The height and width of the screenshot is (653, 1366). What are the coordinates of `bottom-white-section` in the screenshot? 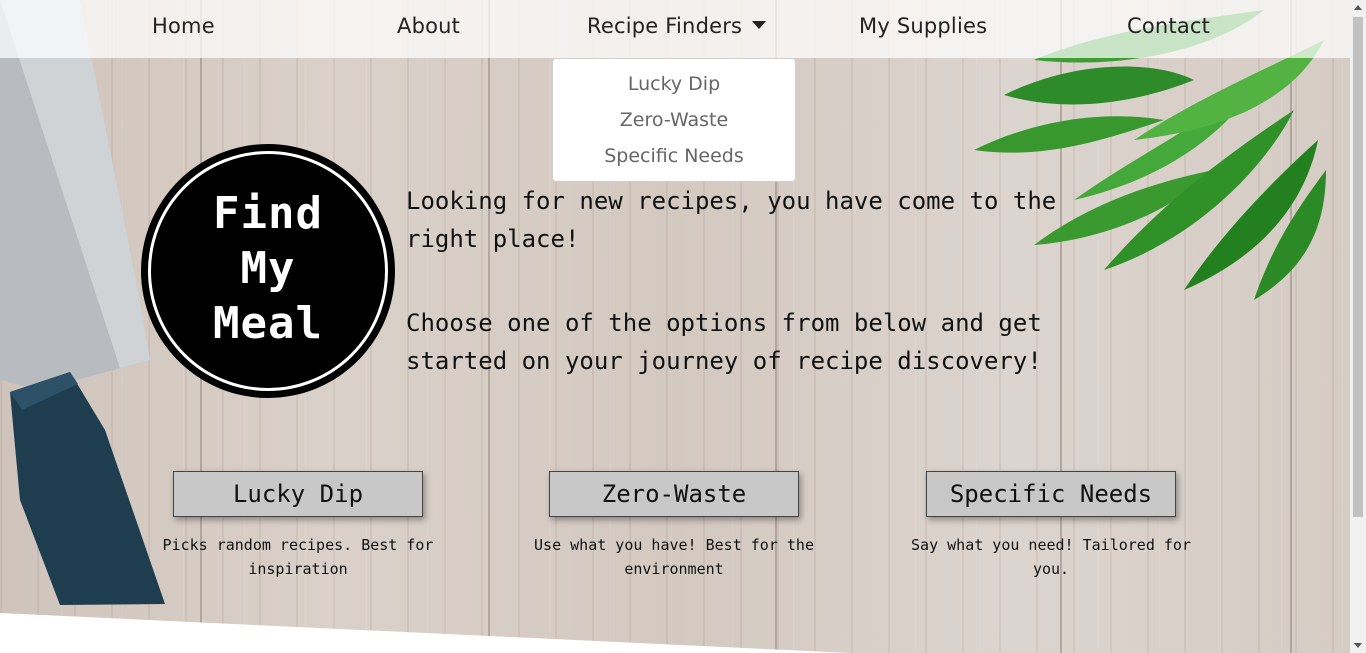 It's located at (425, 633).